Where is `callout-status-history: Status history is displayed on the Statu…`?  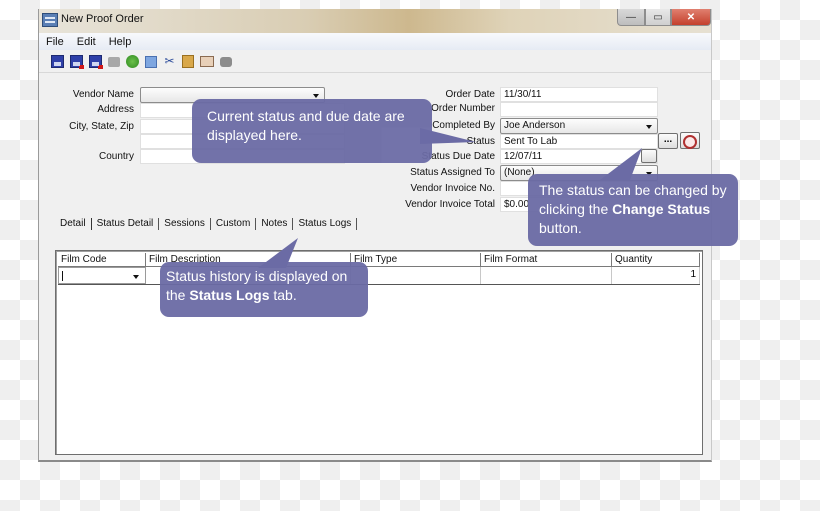
callout-status-history: Status history is displayed on the Statu… is located at coordinates (264, 289).